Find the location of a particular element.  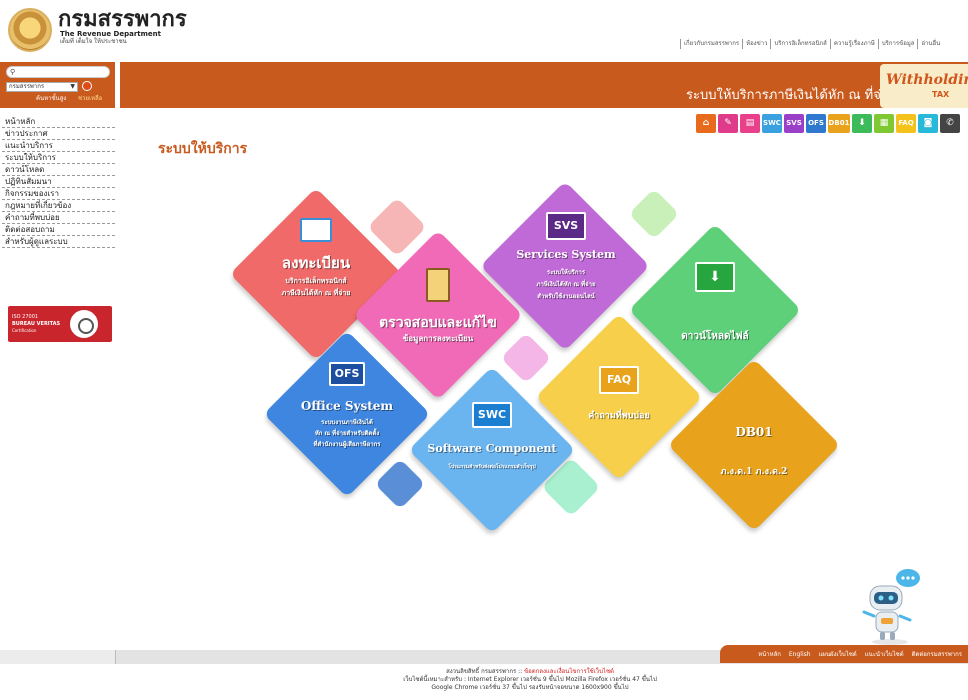

search-icon: ⚲ is located at coordinates (13, 72).